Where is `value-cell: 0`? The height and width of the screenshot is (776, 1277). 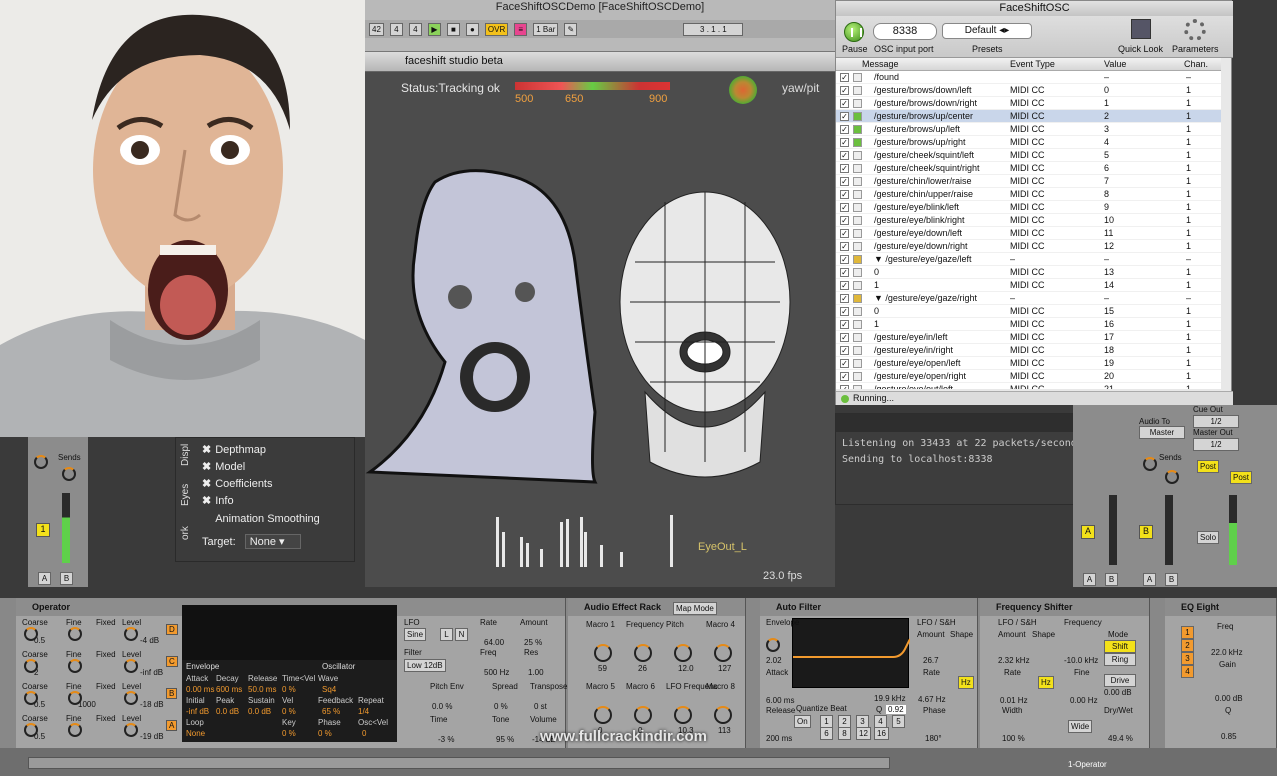
value-cell: 0 is located at coordinates (1106, 90).